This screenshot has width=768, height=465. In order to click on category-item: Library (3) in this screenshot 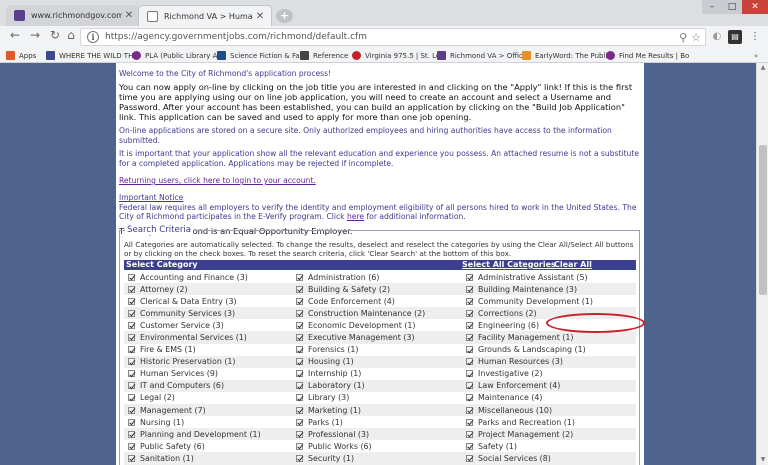, I will do `click(322, 398)`.